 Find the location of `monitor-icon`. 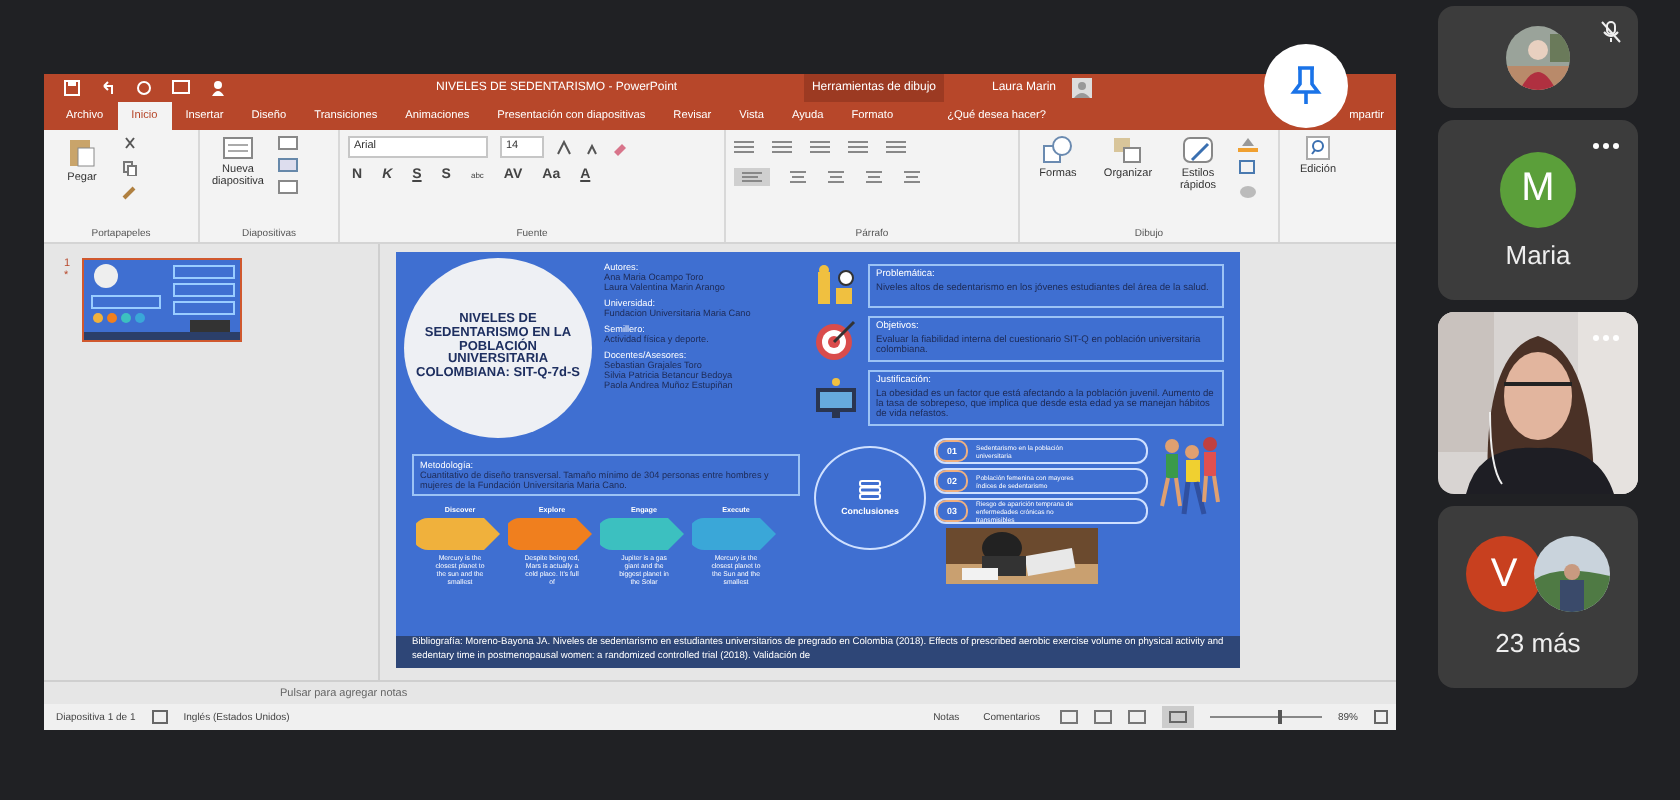

monitor-icon is located at coordinates (836, 398).